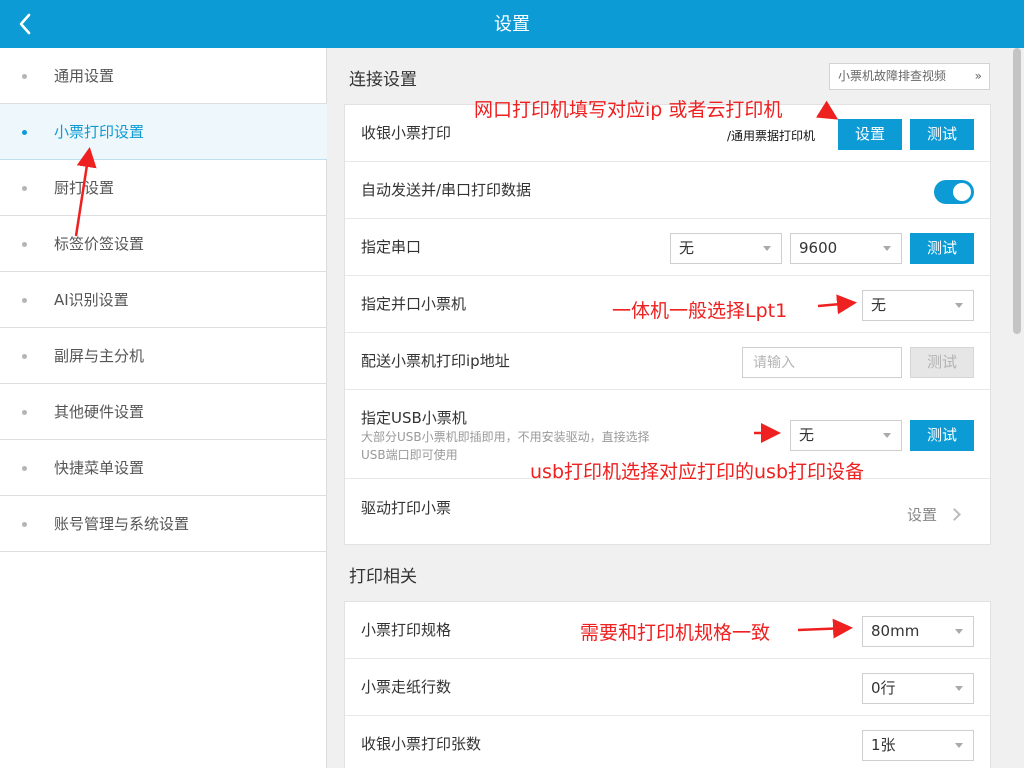 This screenshot has width=1024, height=768. I want to click on print-spec-label: 小票打印规格, so click(406, 630).